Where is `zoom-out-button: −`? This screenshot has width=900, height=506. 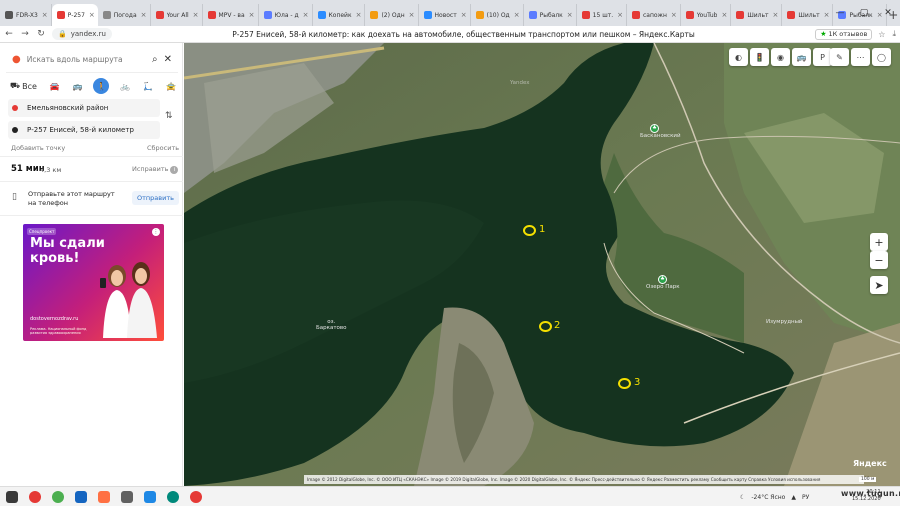 zoom-out-button: − is located at coordinates (879, 260).